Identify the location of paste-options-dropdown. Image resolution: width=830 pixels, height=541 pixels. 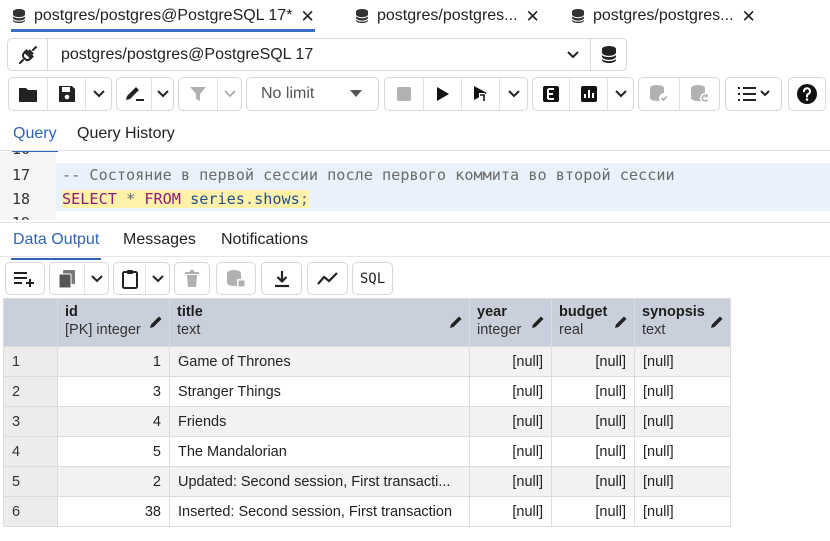
(157, 278).